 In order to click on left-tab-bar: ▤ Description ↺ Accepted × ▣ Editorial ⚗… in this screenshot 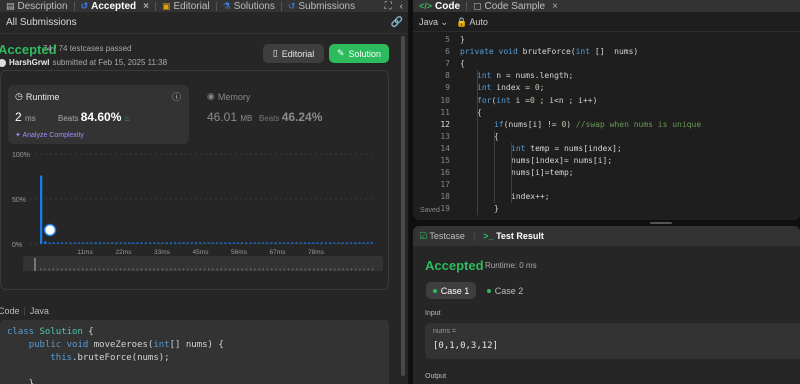, I will do `click(204, 6)`.